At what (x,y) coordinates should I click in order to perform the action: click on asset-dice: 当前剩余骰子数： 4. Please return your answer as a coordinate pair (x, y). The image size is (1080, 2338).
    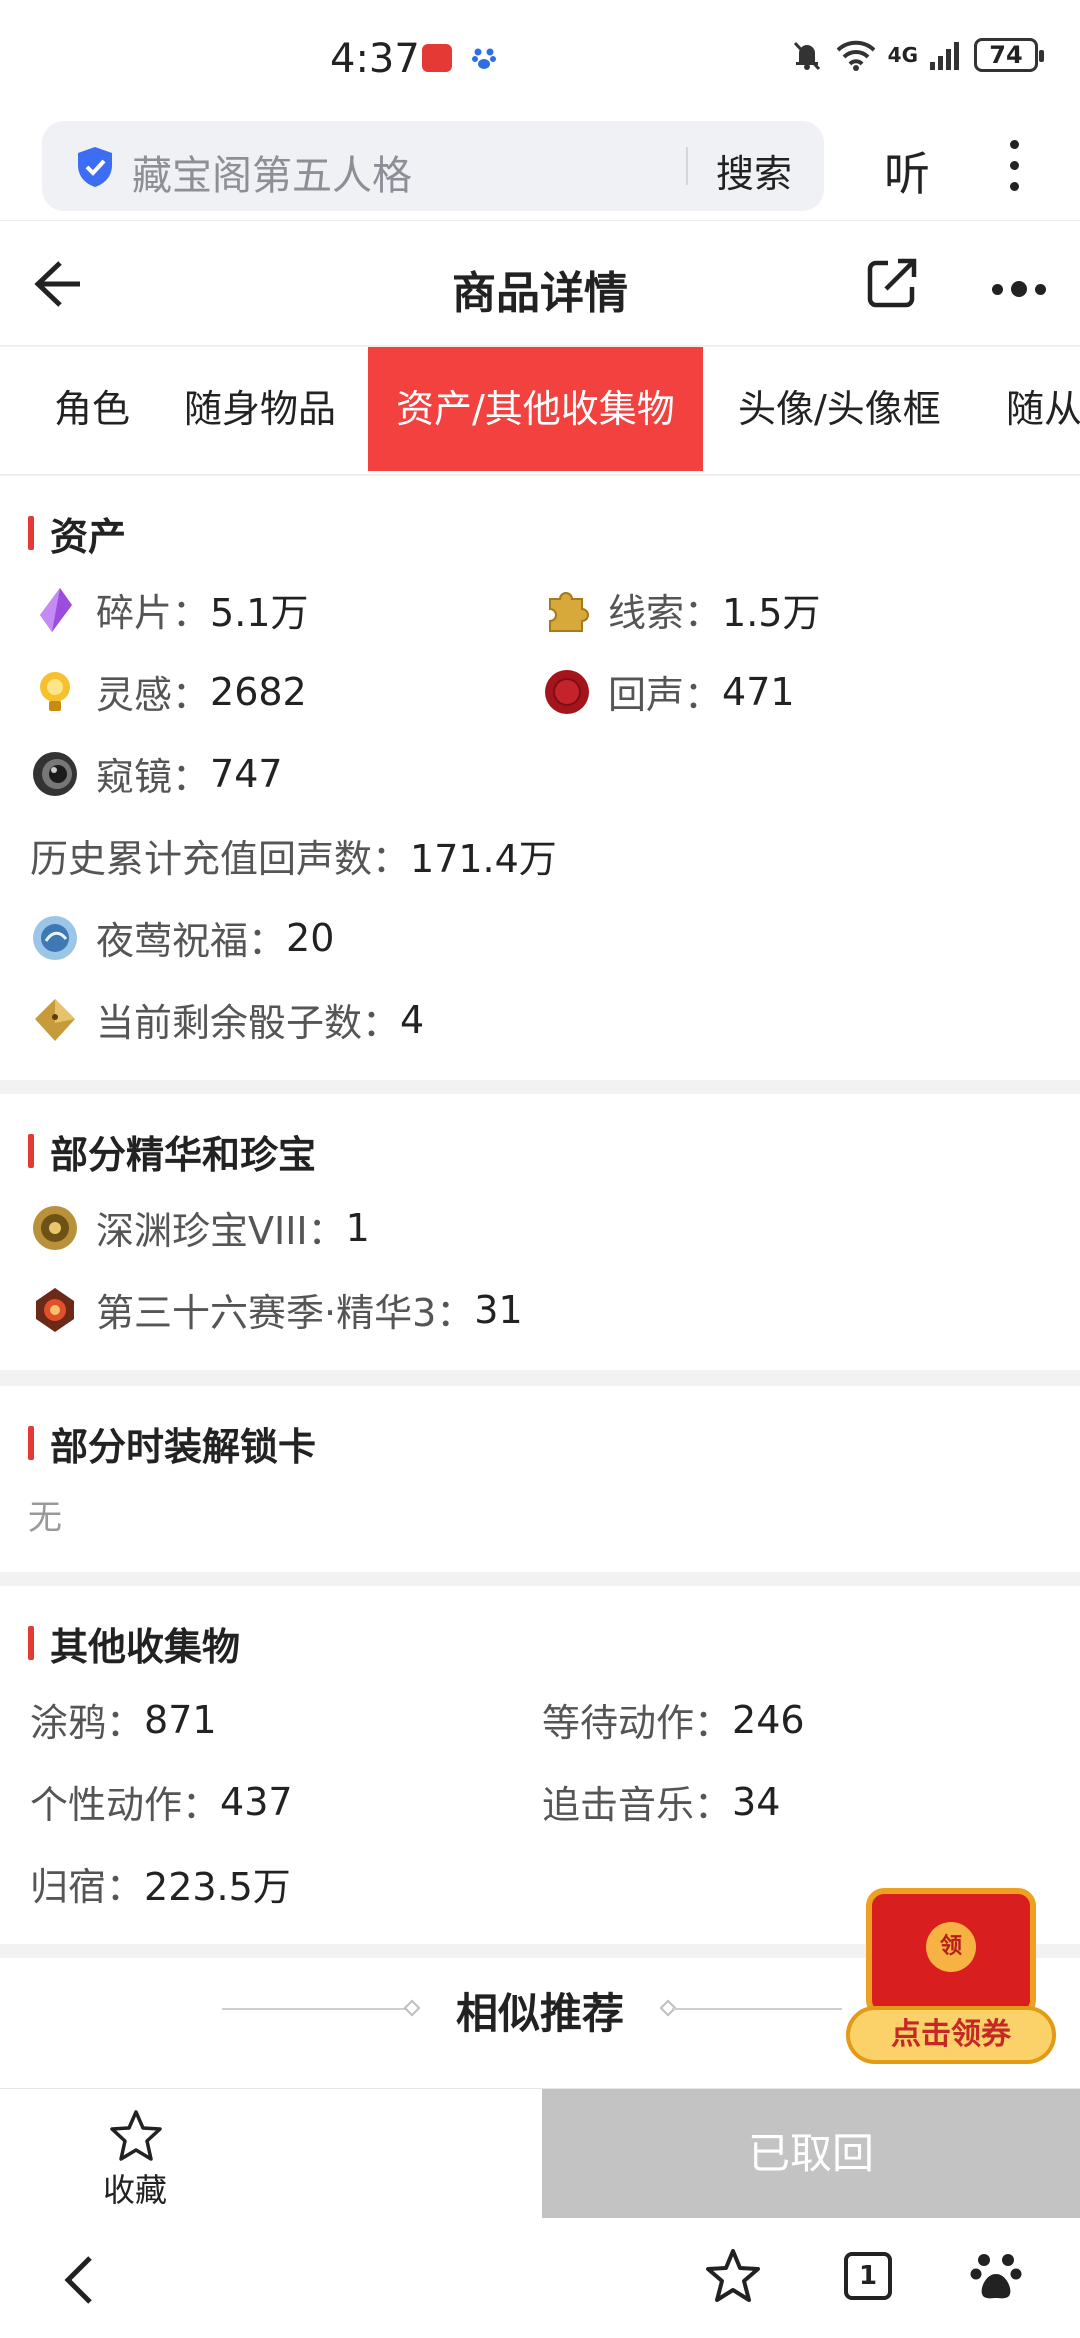
    Looking at the image, I should click on (227, 1019).